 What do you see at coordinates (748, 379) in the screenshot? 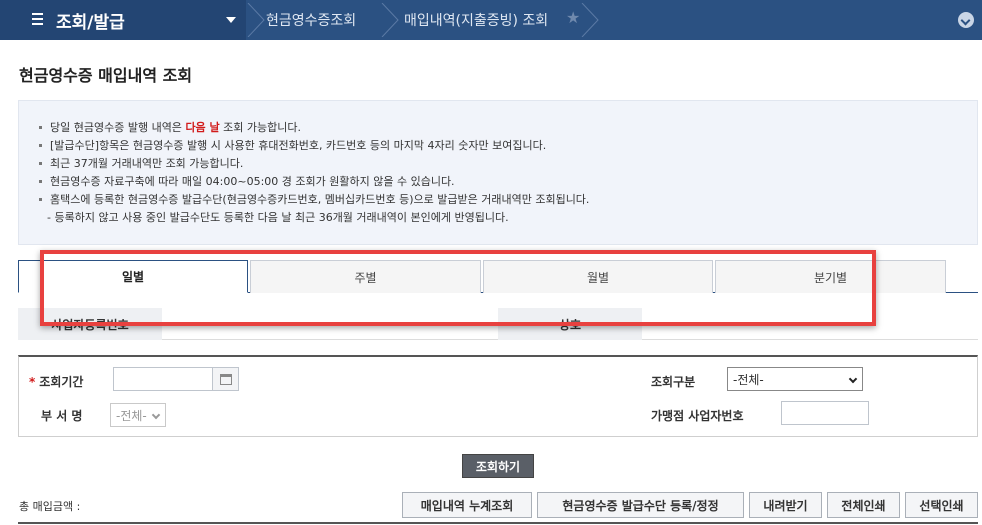
I see `category-select-value: -전체-` at bounding box center [748, 379].